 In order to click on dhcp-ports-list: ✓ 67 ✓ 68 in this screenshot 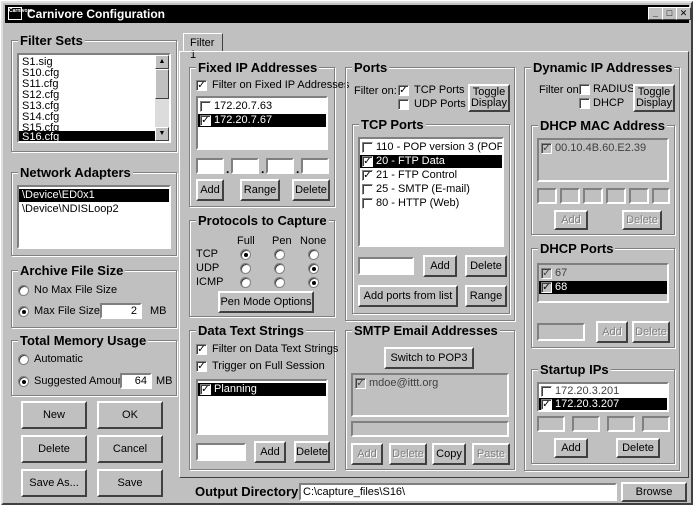, I will do `click(603, 283)`.